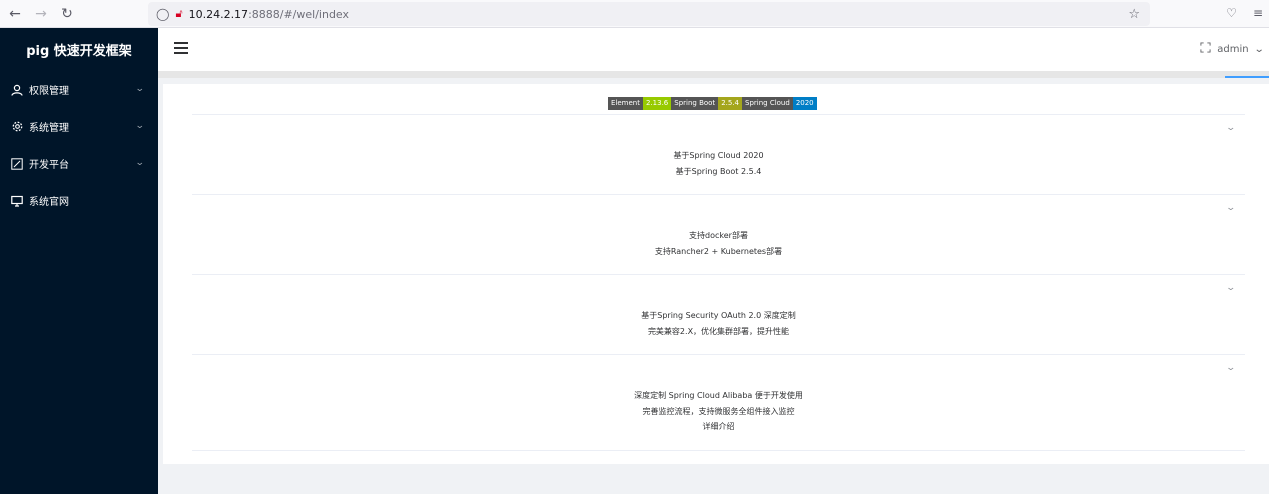  Describe the element at coordinates (49, 91) in the screenshot. I see `sidebar-item-label: 权限管理` at that location.